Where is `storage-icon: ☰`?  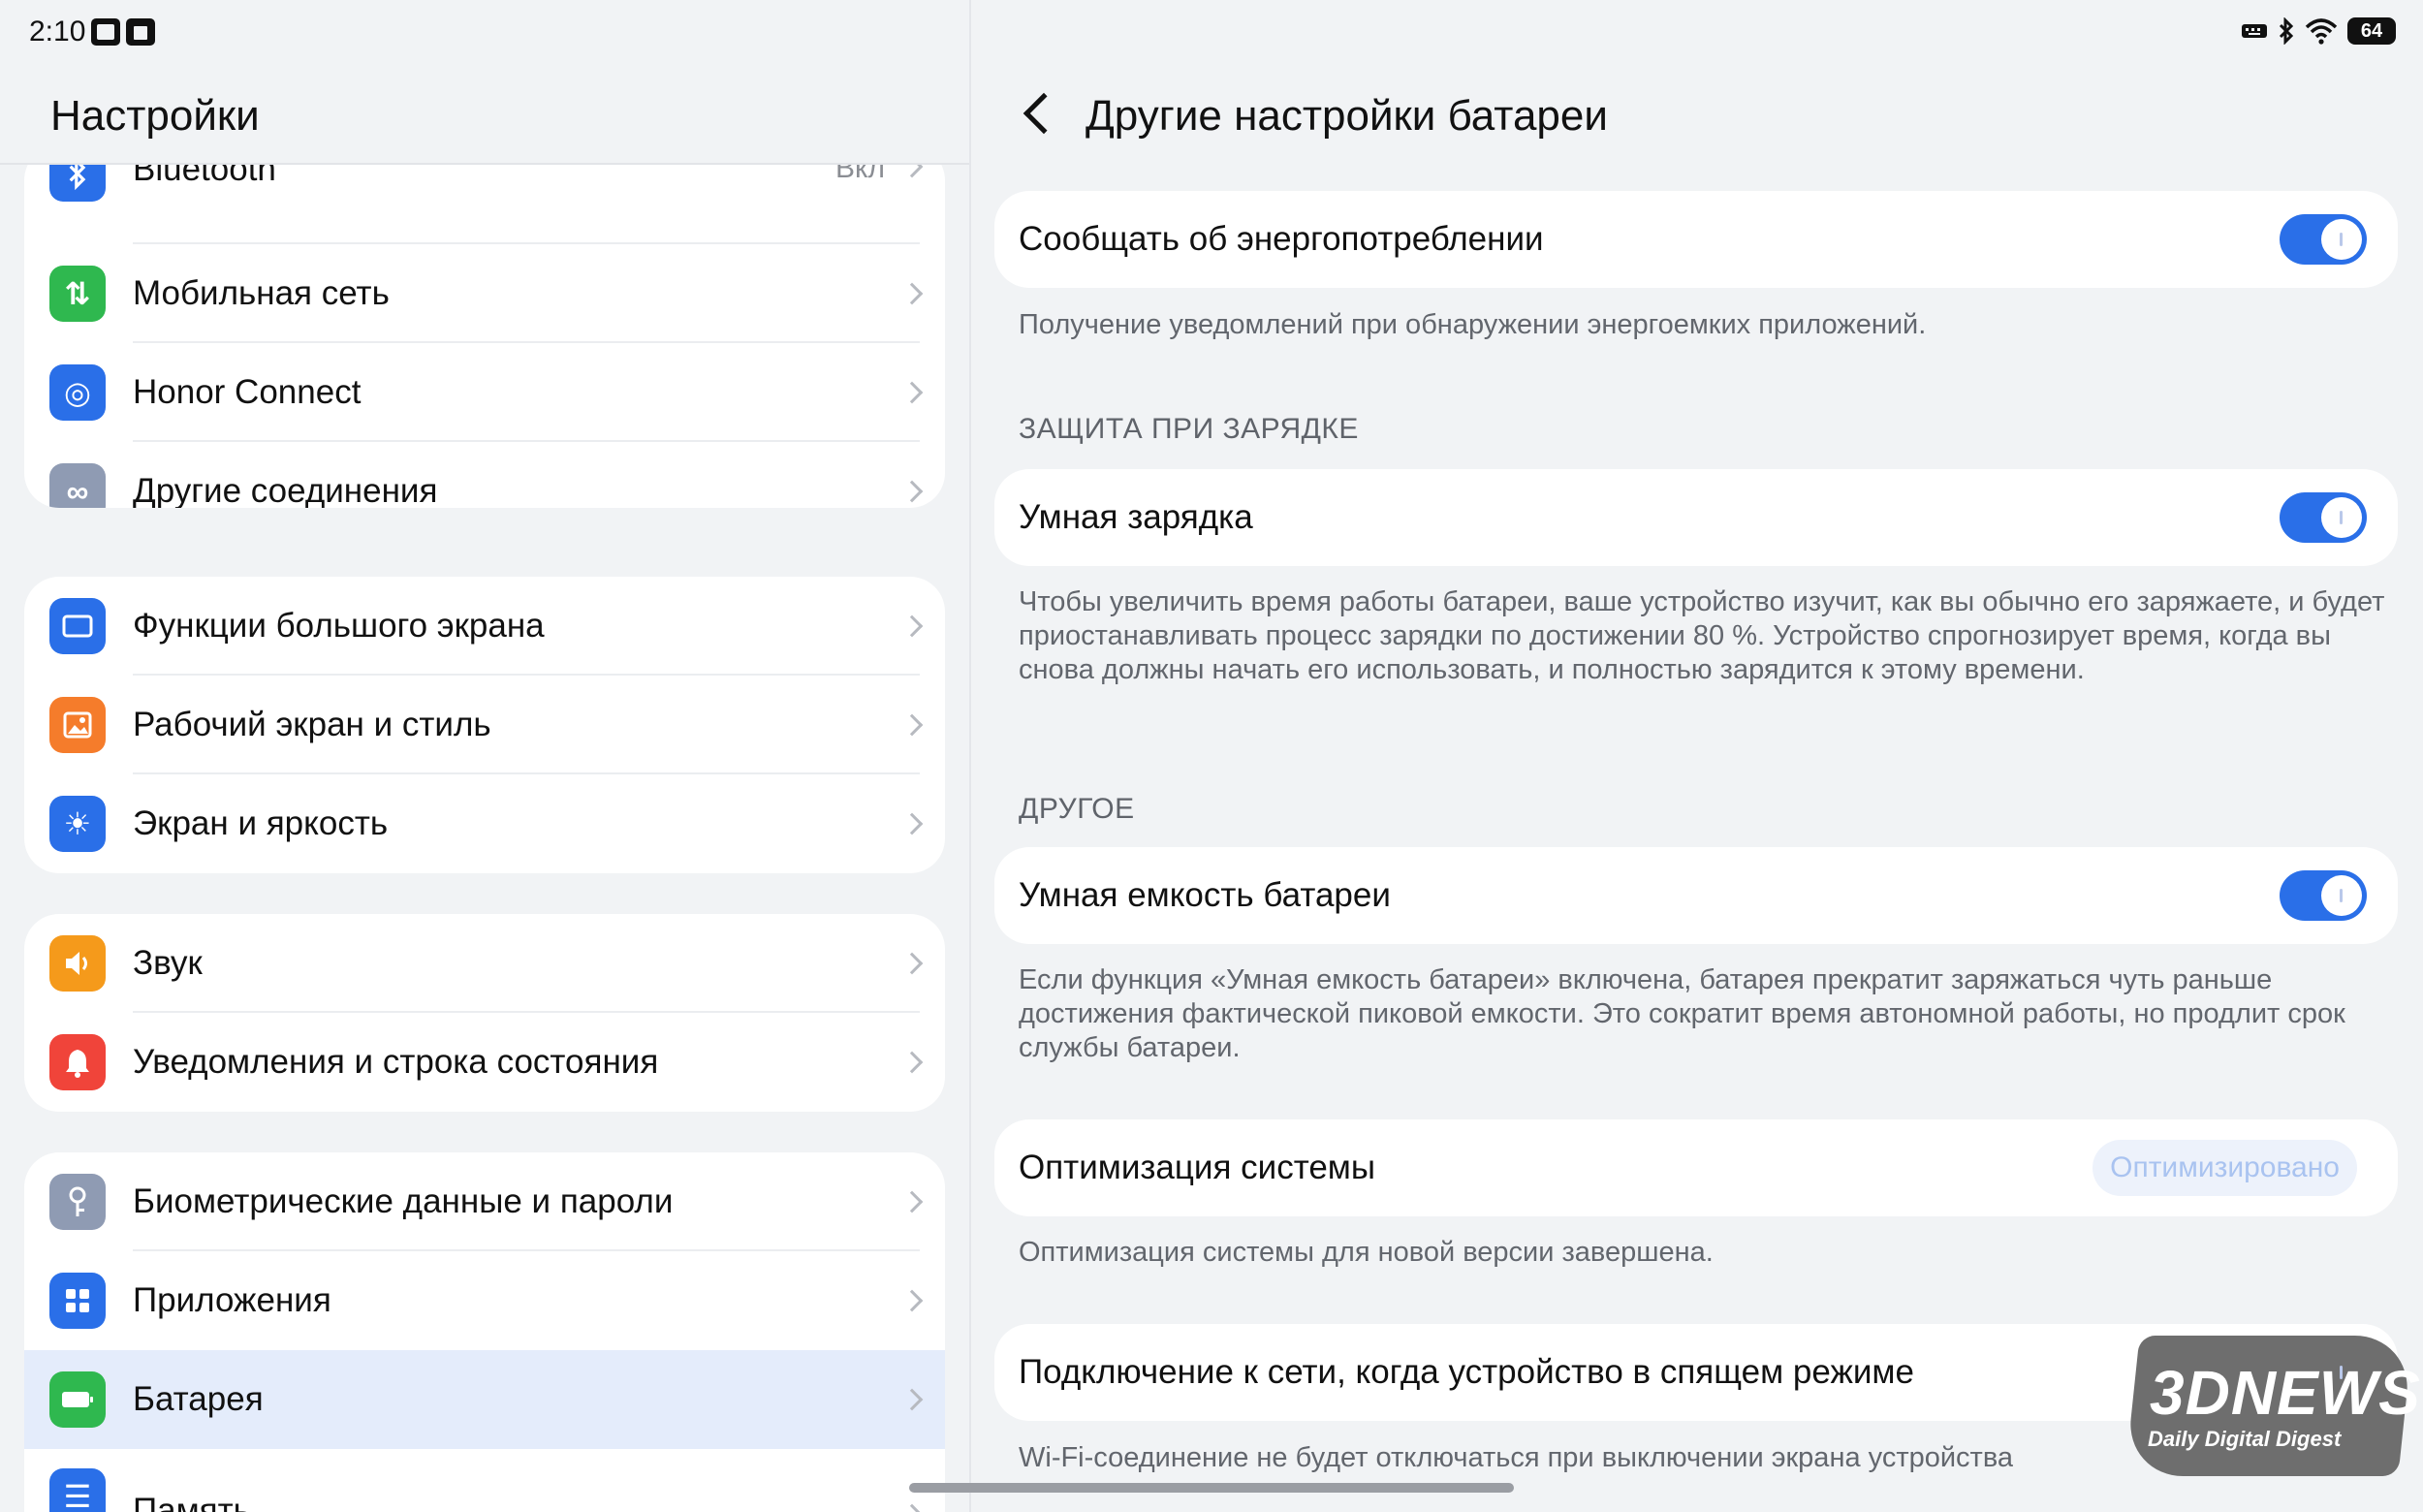
storage-icon: ☰ is located at coordinates (77, 1490).